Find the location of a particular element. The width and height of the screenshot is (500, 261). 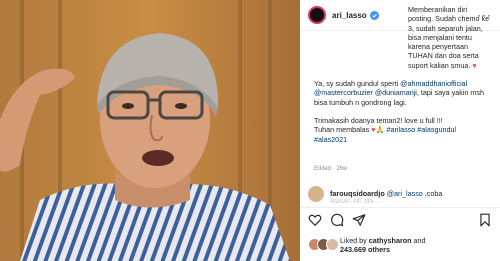

comment-body: ,coba is located at coordinates (432, 193).